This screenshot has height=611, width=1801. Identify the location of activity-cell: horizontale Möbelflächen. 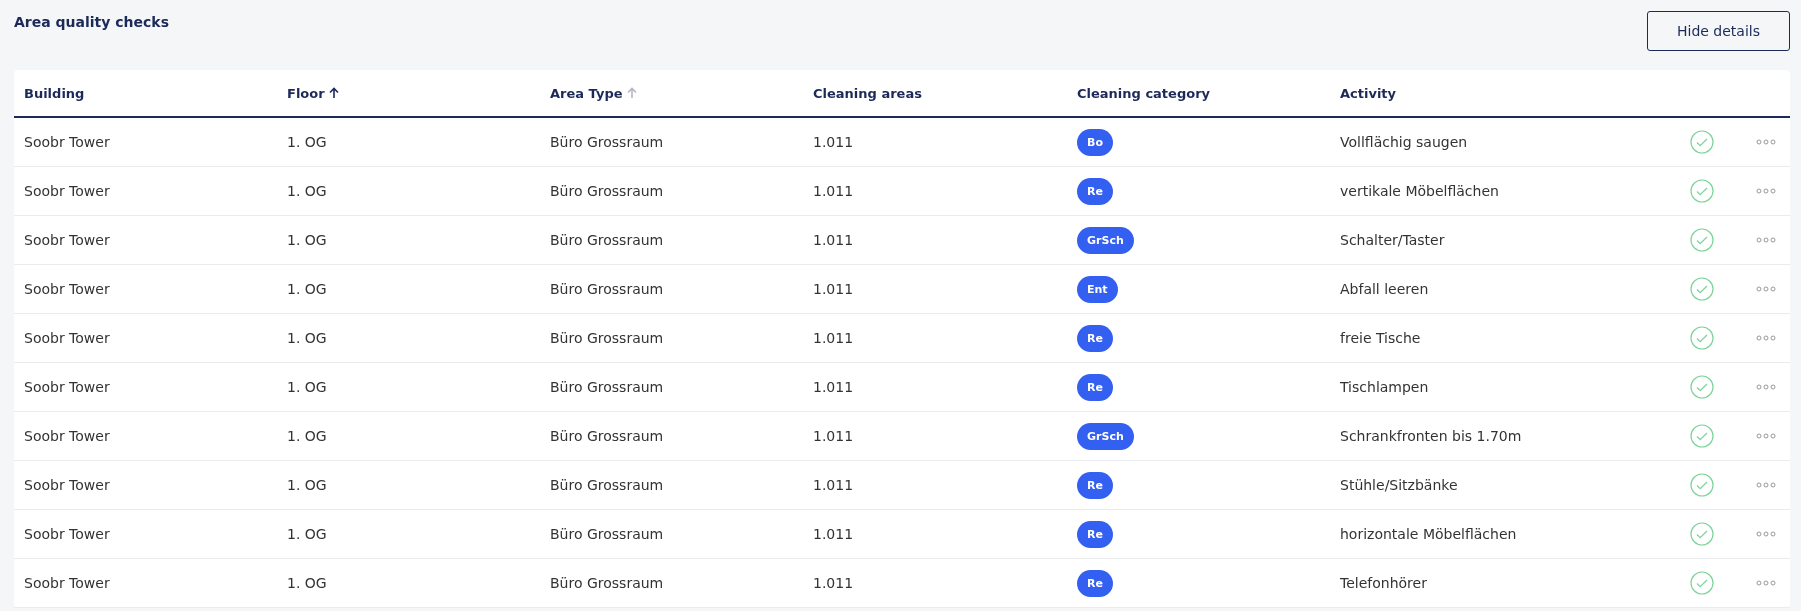
(1428, 534).